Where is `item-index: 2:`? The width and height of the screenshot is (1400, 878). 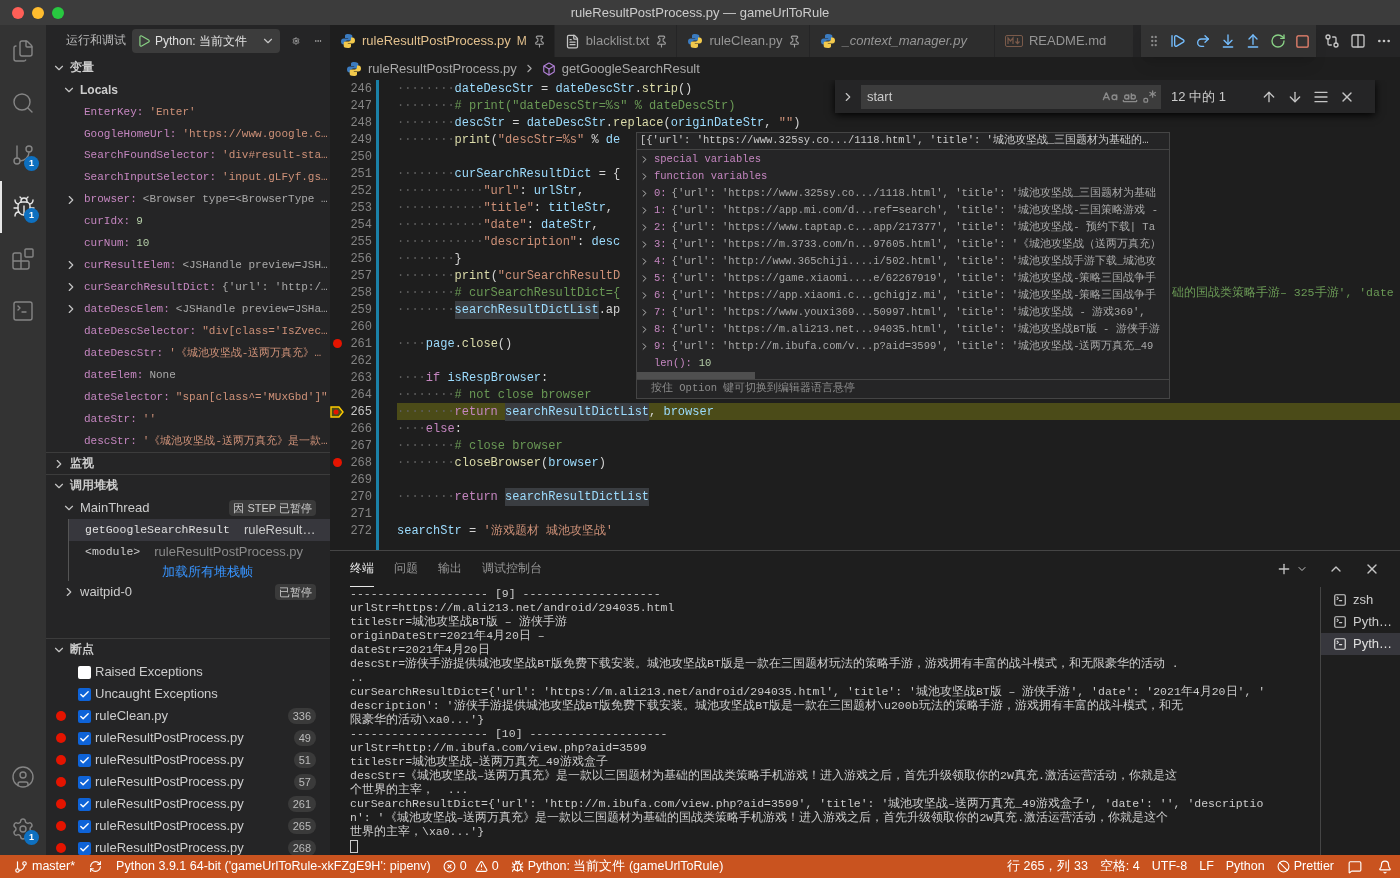 item-index: 2: is located at coordinates (660, 227).